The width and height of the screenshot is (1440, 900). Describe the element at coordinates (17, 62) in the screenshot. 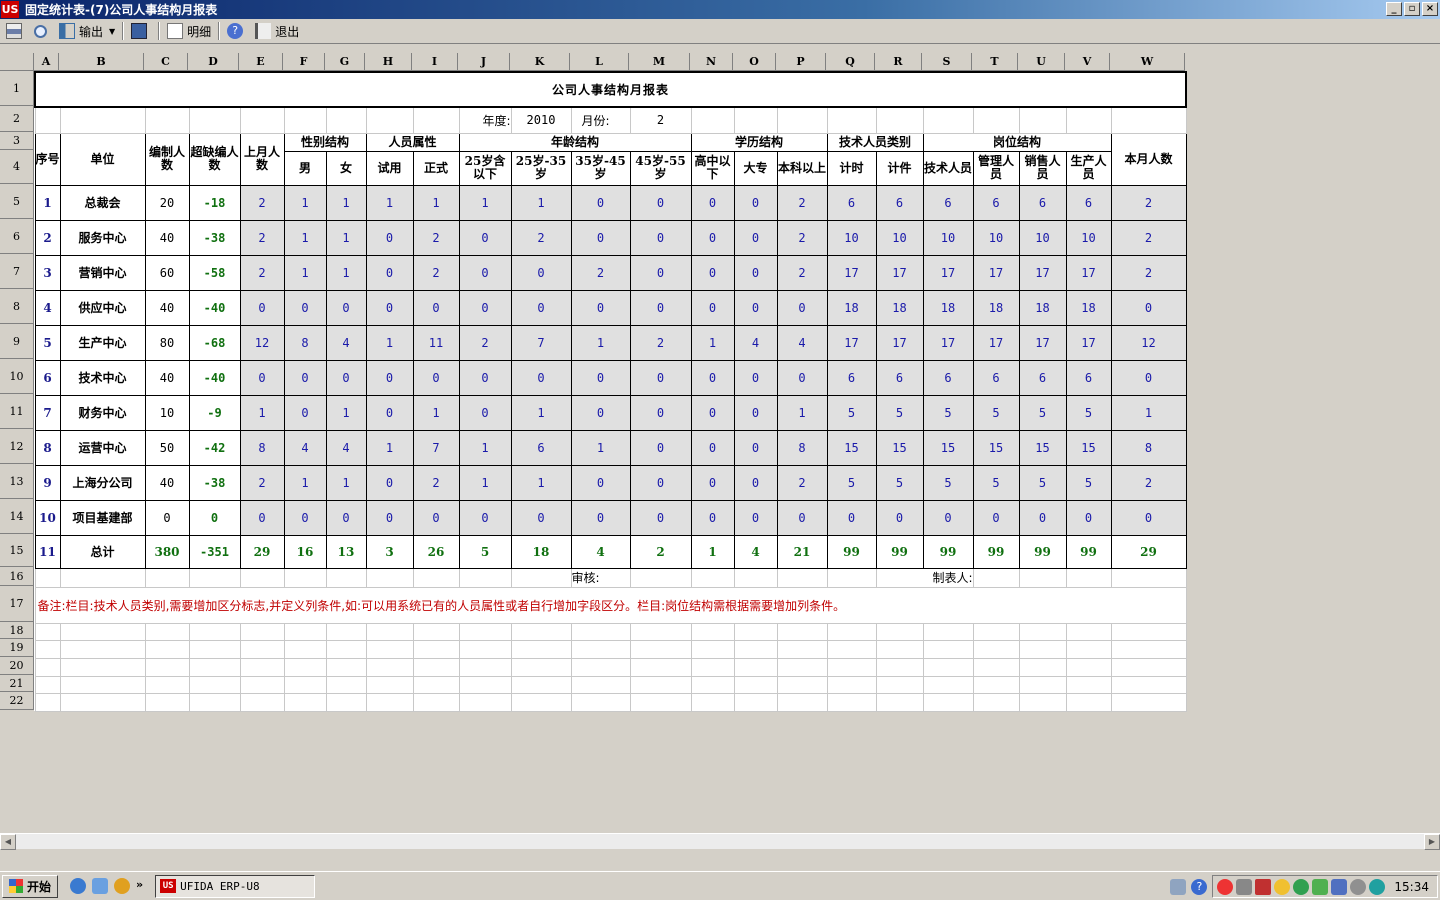

I see `select-all-corner` at that location.